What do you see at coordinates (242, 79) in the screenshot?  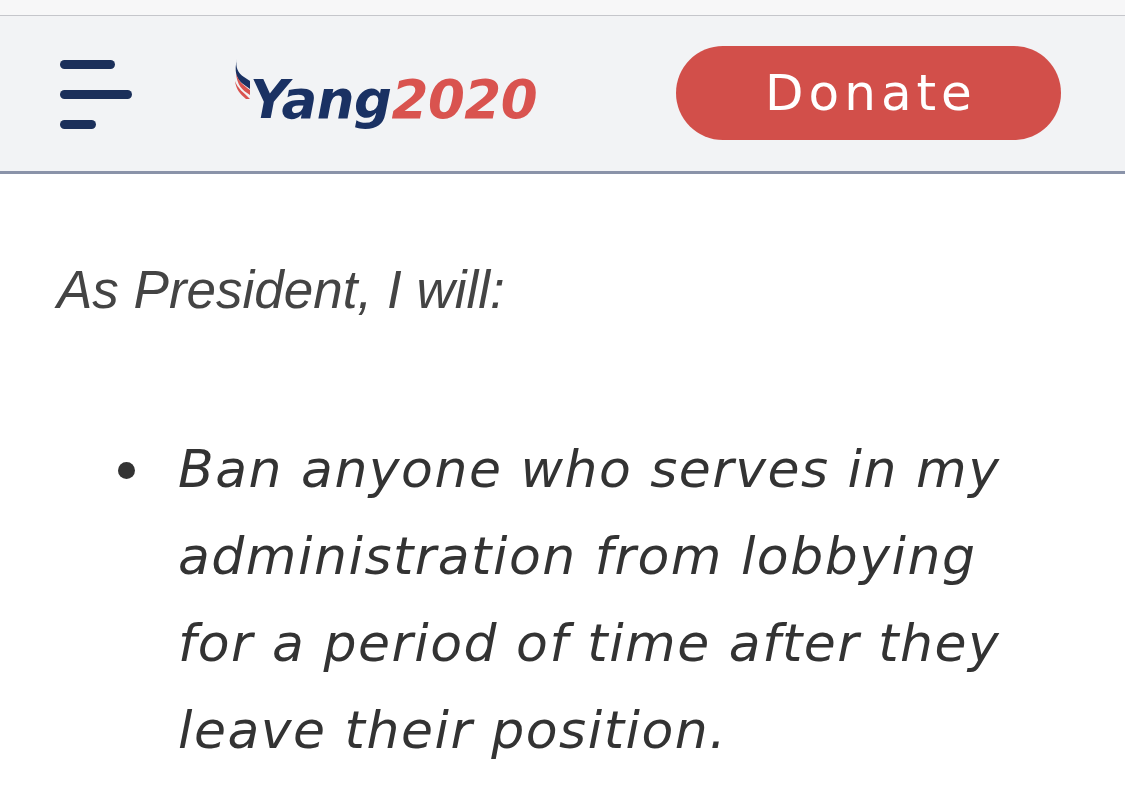 I see `flag-swoosh-icon` at bounding box center [242, 79].